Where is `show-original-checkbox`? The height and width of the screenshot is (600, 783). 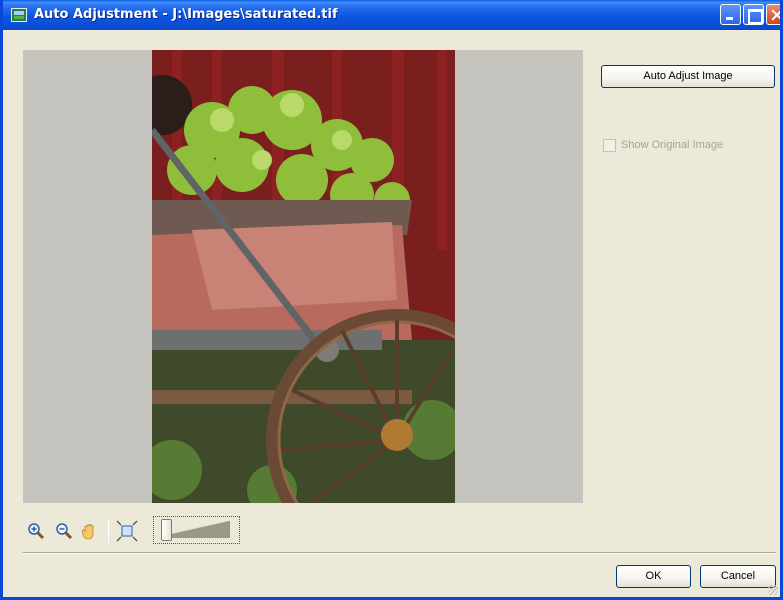 show-original-checkbox is located at coordinates (609, 145).